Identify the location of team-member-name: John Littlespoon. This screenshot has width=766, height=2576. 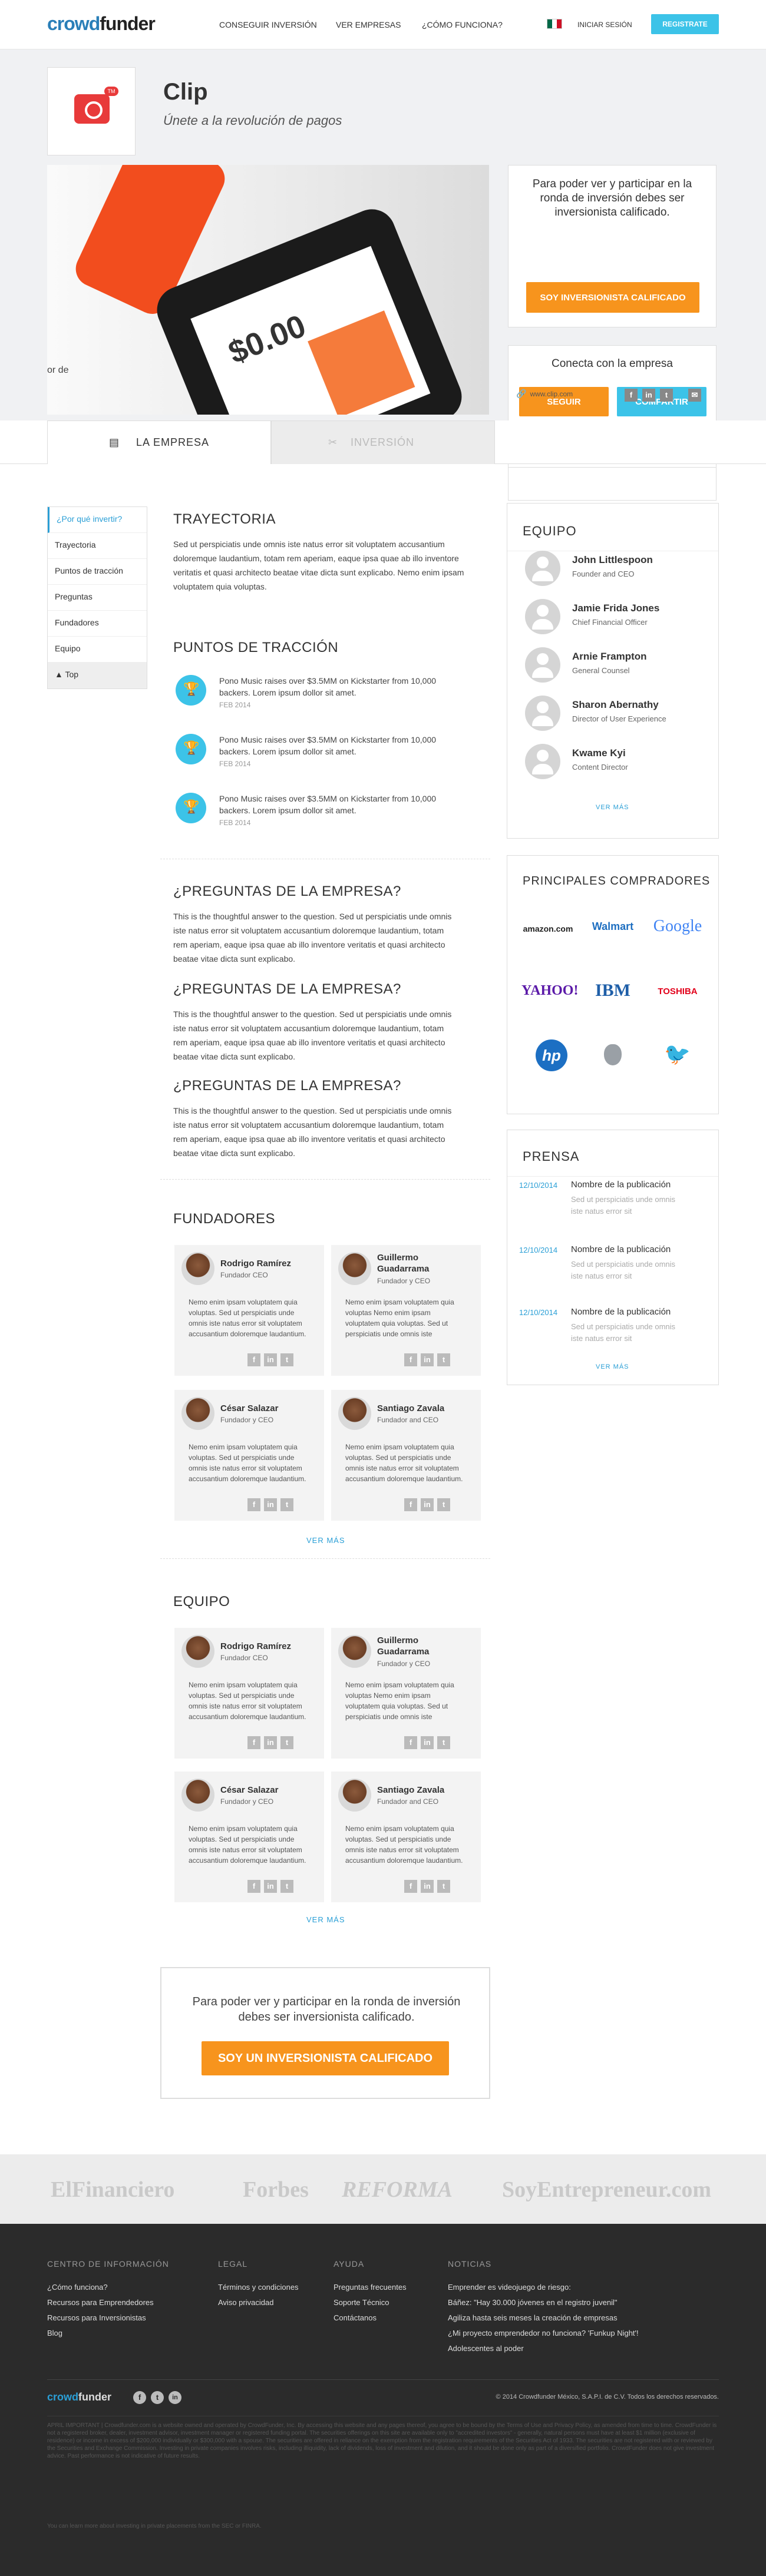
(612, 560).